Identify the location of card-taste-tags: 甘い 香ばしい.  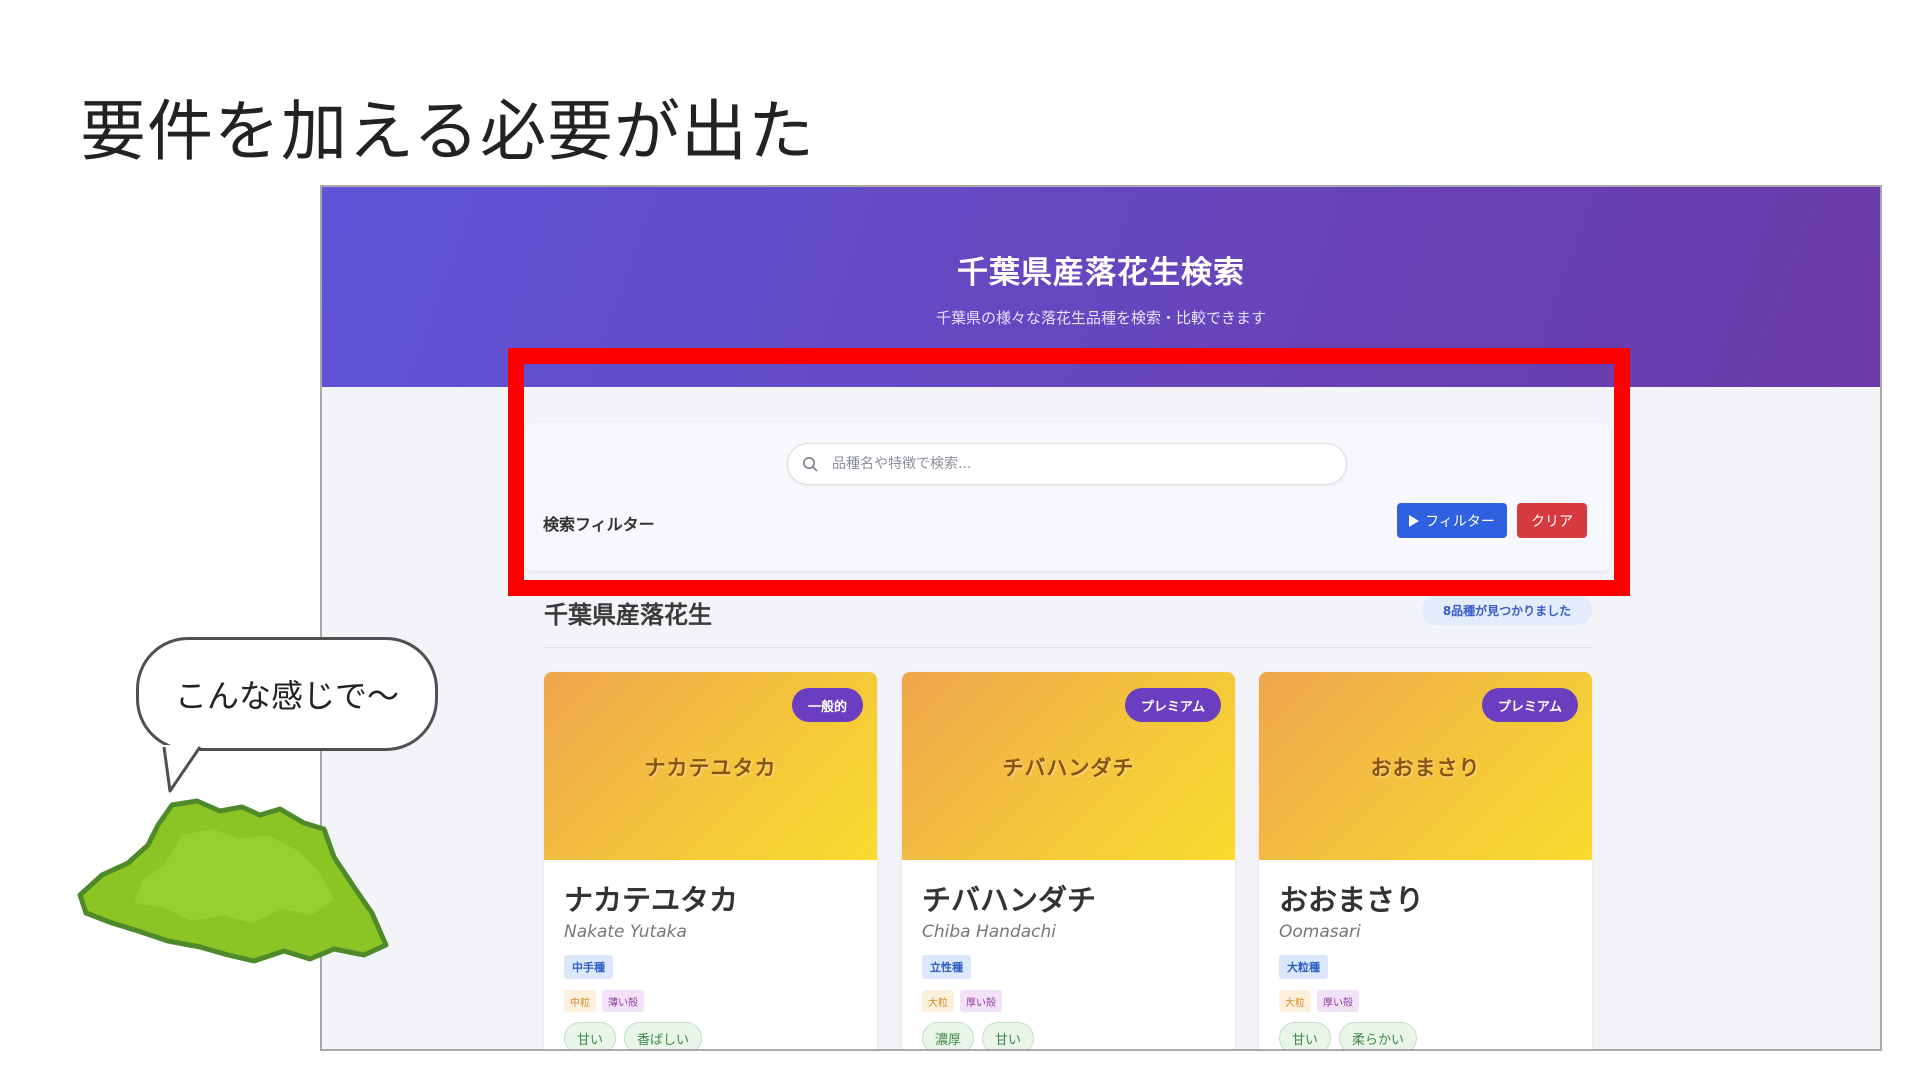
(633, 1035).